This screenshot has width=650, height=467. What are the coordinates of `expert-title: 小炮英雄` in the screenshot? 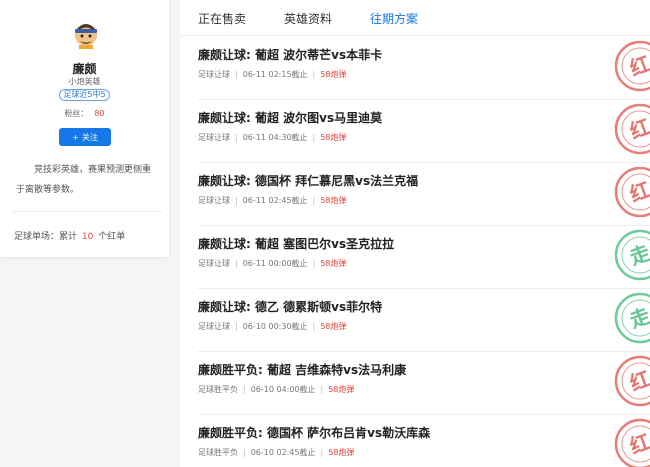 It's located at (84, 81).